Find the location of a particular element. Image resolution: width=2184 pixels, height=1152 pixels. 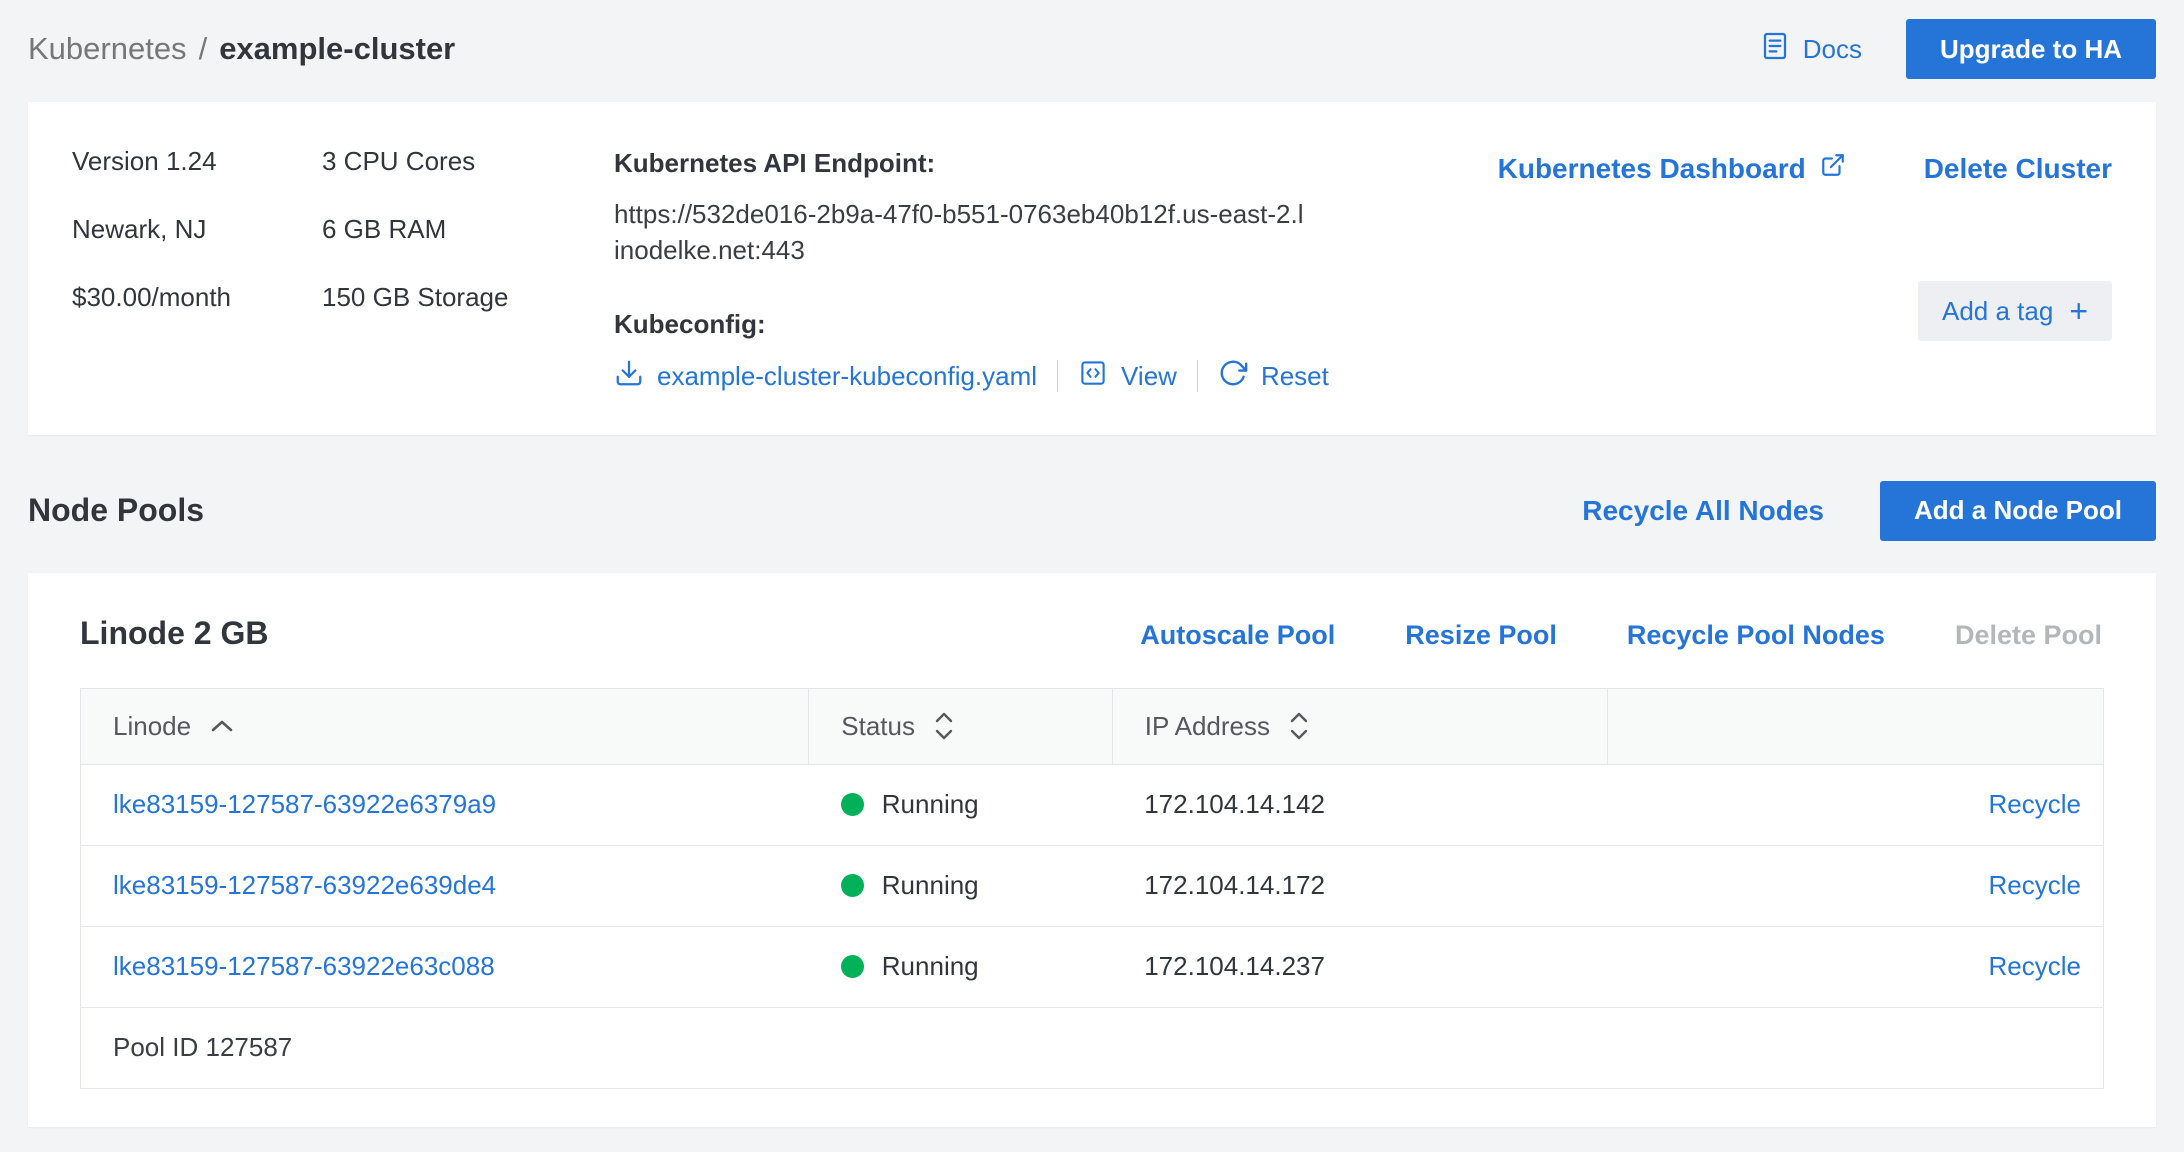

external-link-icon is located at coordinates (1833, 168).